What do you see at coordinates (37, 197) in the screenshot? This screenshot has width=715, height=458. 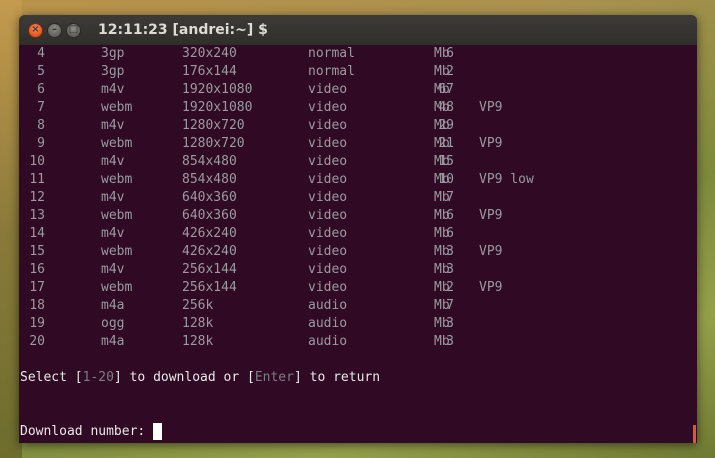 I see `format-number: 12` at bounding box center [37, 197].